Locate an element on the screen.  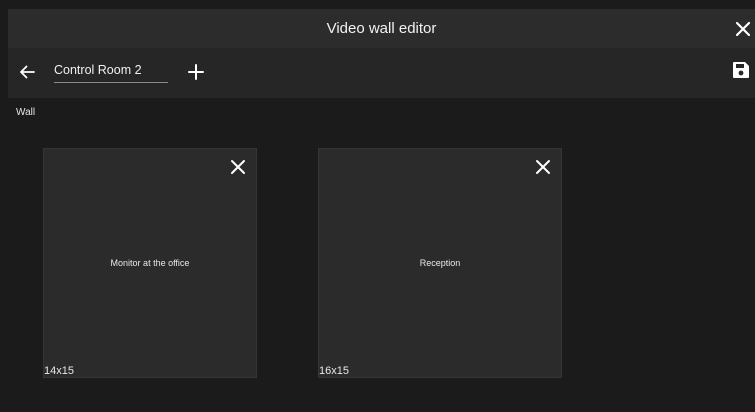
monitor-name: Monitor at the office is located at coordinates (150, 263).